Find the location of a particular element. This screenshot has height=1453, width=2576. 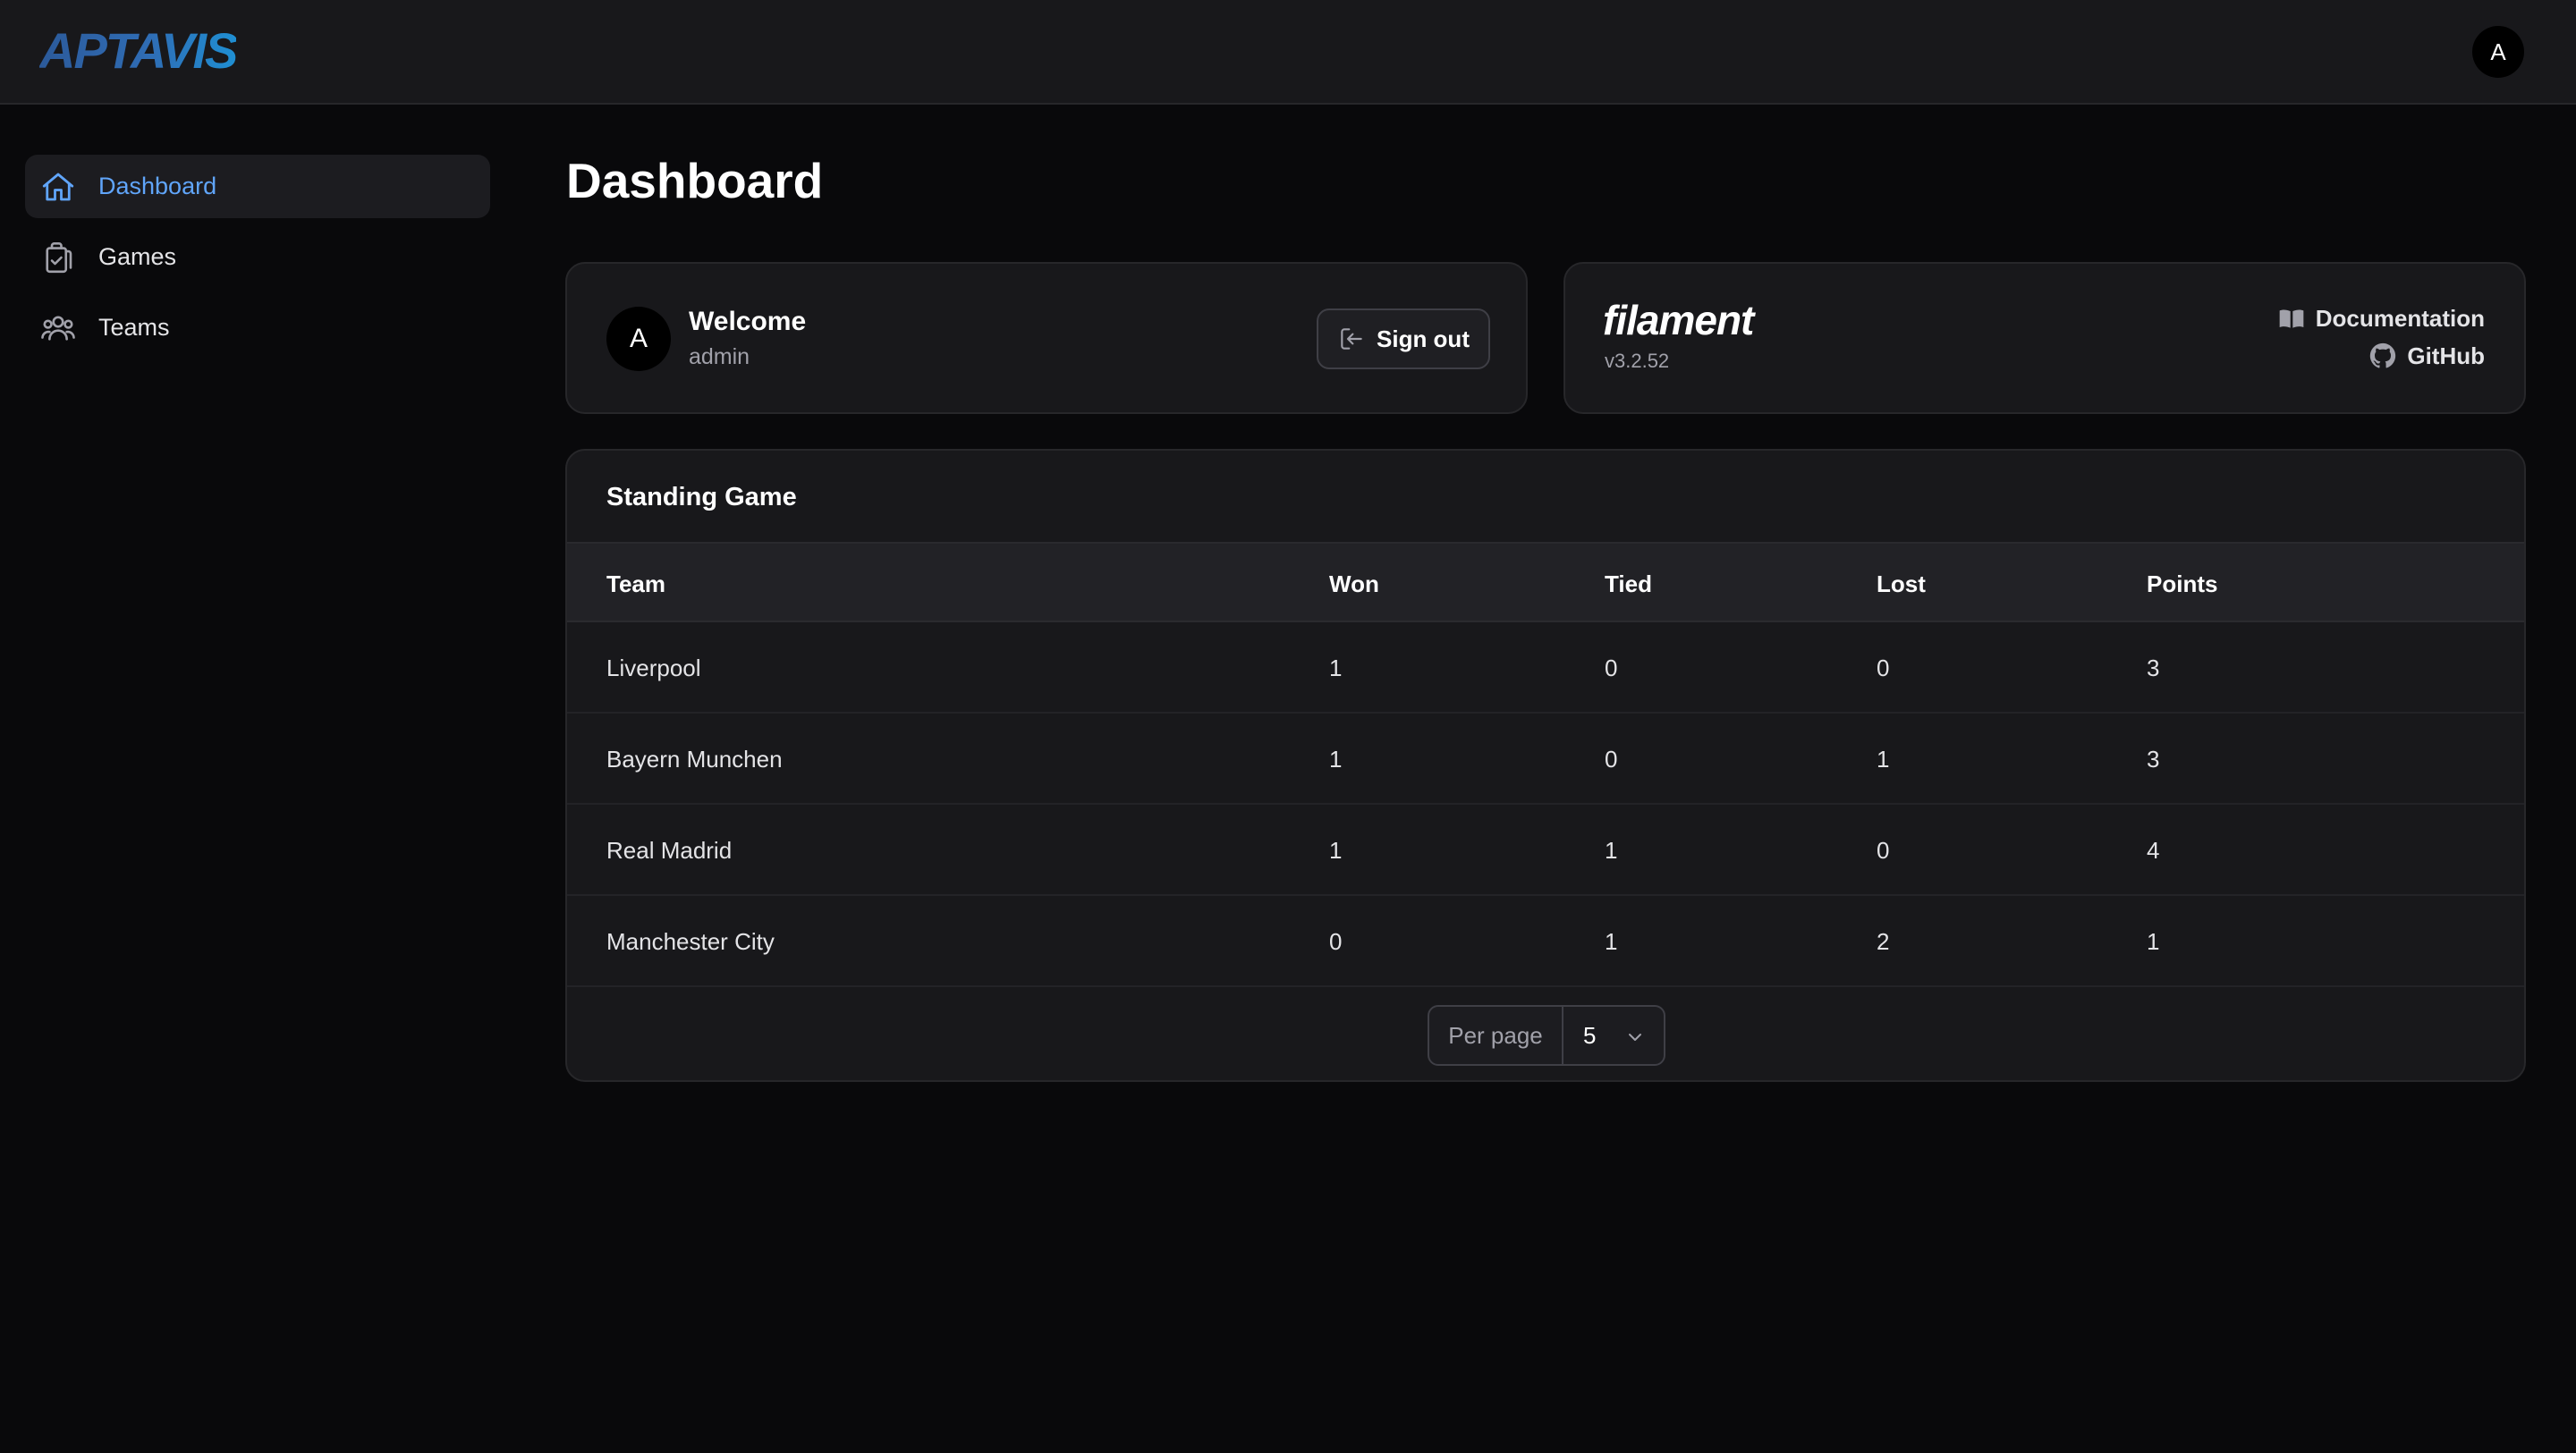

per-page-label: Per page is located at coordinates (1496, 1035).